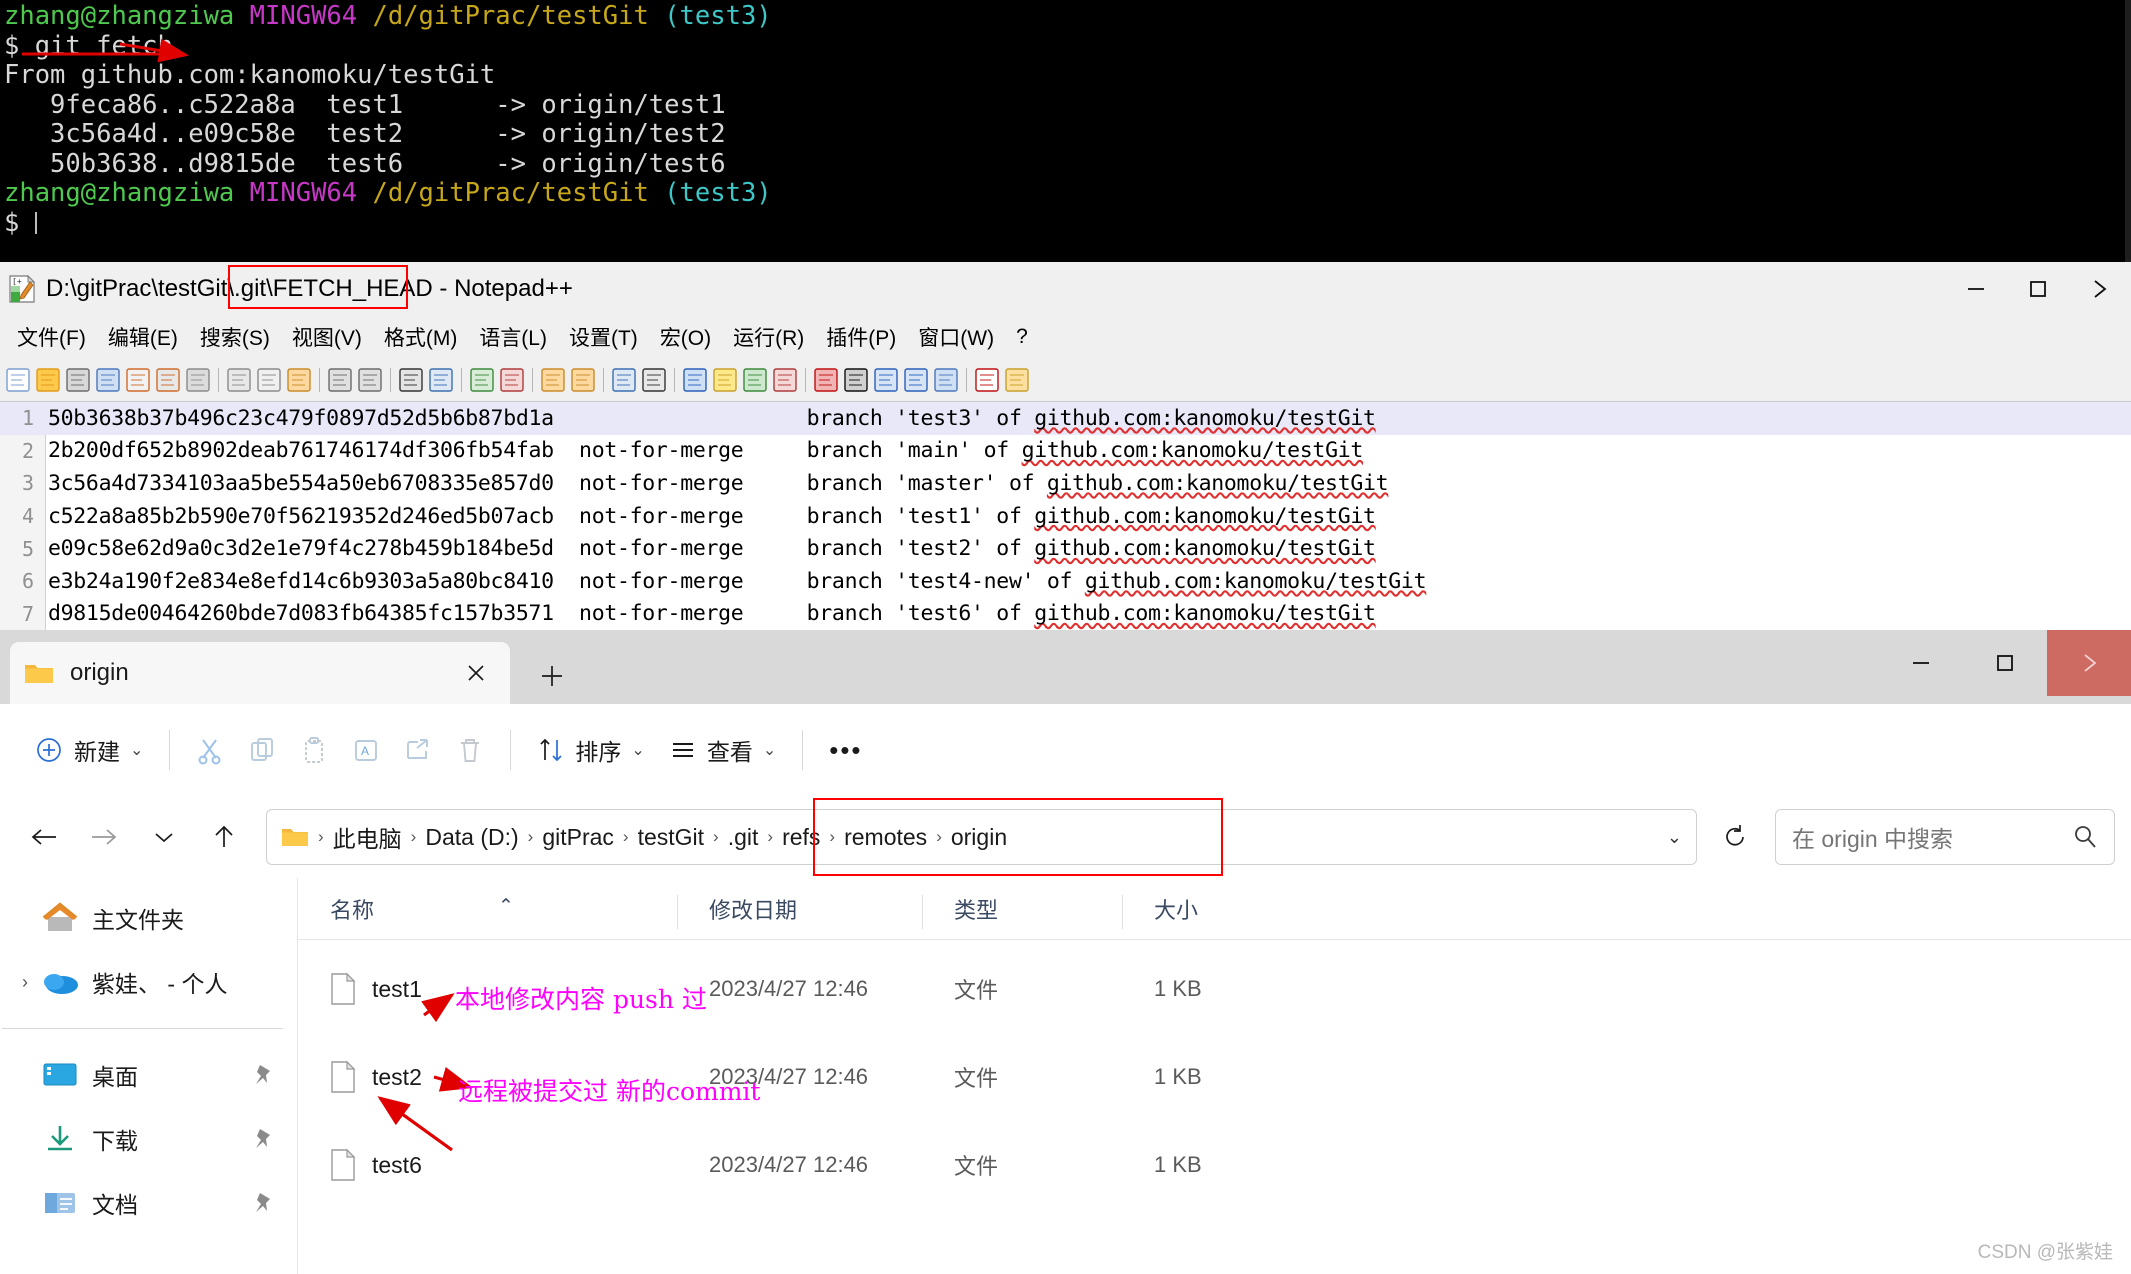  What do you see at coordinates (1735, 837) in the screenshot?
I see `refresh-button` at bounding box center [1735, 837].